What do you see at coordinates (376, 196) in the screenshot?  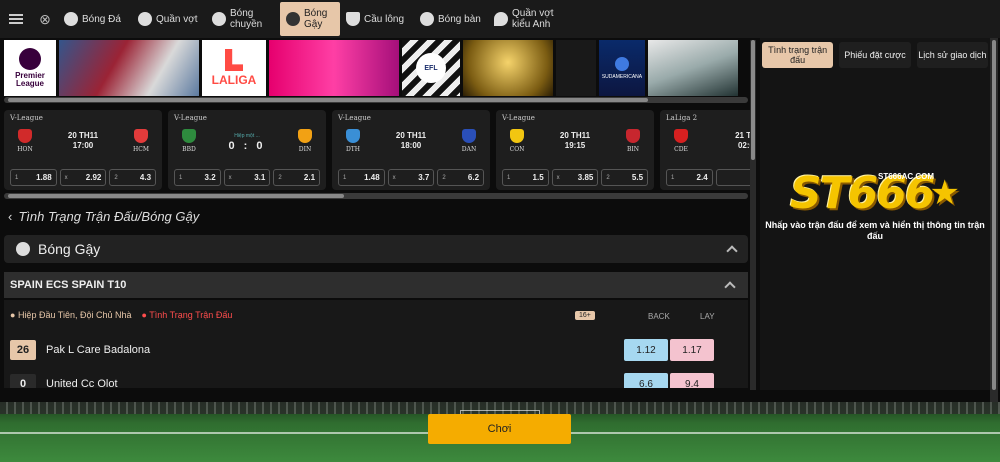 I see `cards-scrollbar` at bounding box center [376, 196].